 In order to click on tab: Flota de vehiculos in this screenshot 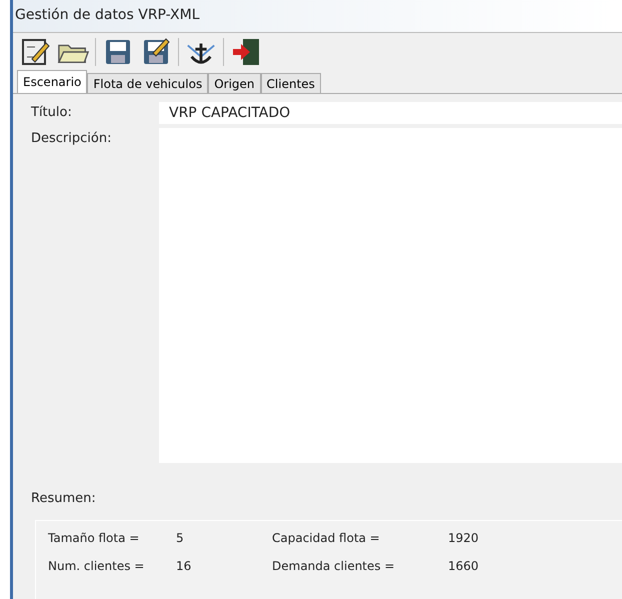, I will do `click(147, 83)`.